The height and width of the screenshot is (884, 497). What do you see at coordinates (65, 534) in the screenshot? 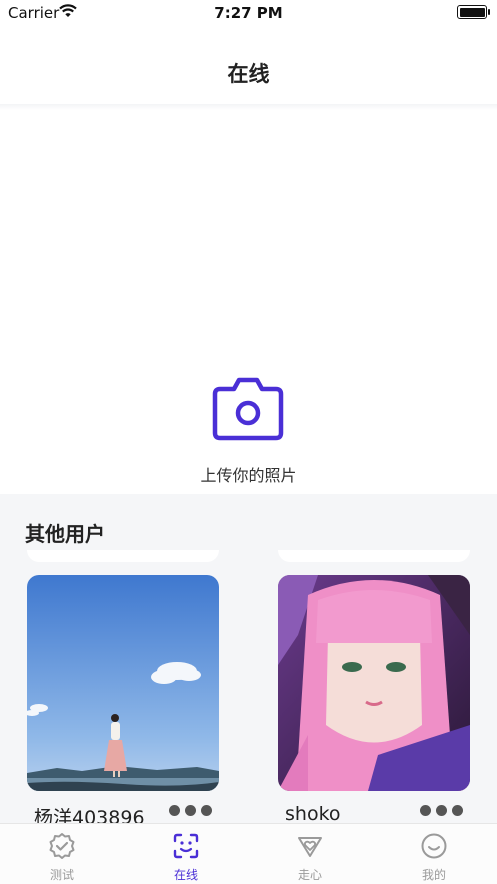
I see `section-heading: 其他用户` at bounding box center [65, 534].